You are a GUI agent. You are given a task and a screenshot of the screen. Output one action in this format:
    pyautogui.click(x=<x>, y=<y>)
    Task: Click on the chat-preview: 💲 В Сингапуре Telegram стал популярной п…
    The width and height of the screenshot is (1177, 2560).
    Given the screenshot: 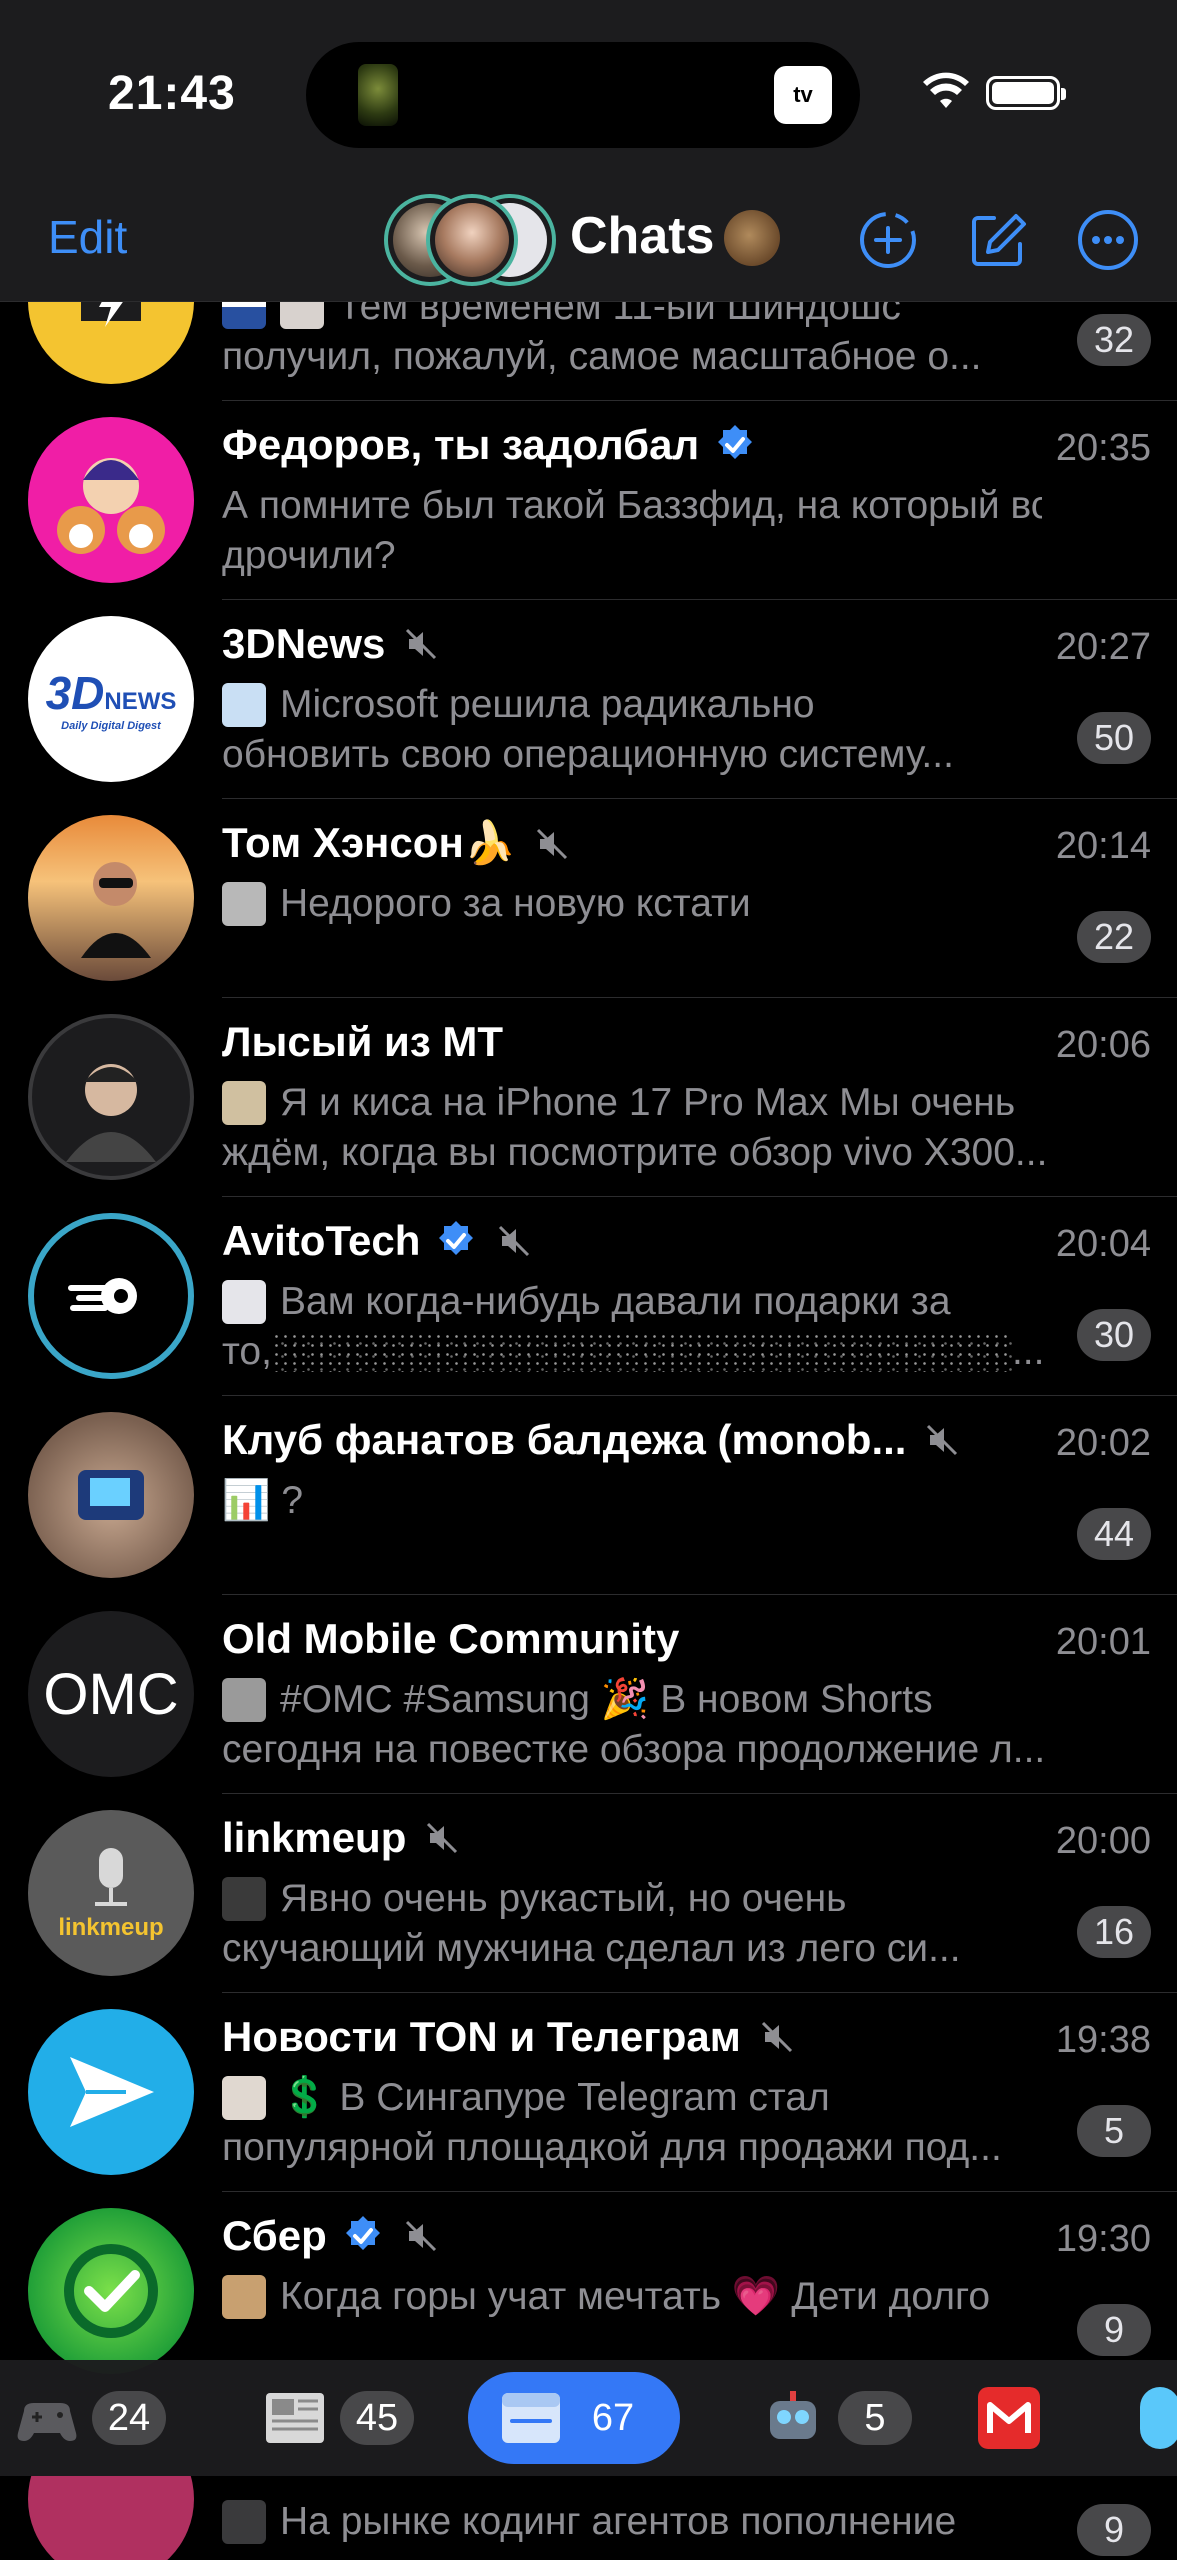 What is the action you would take?
    pyautogui.click(x=691, y=2123)
    